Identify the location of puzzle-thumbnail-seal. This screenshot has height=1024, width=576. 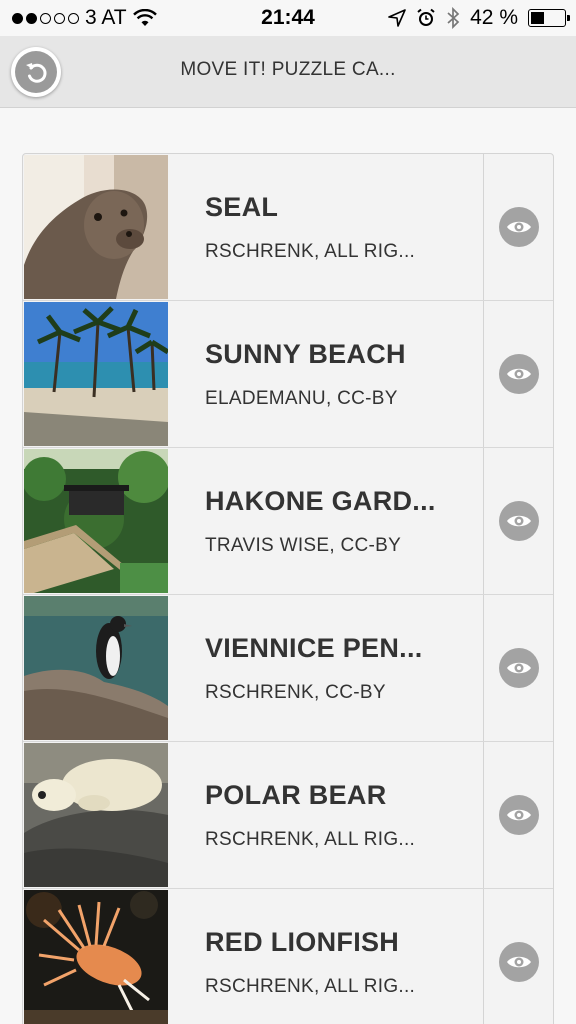
(96, 227).